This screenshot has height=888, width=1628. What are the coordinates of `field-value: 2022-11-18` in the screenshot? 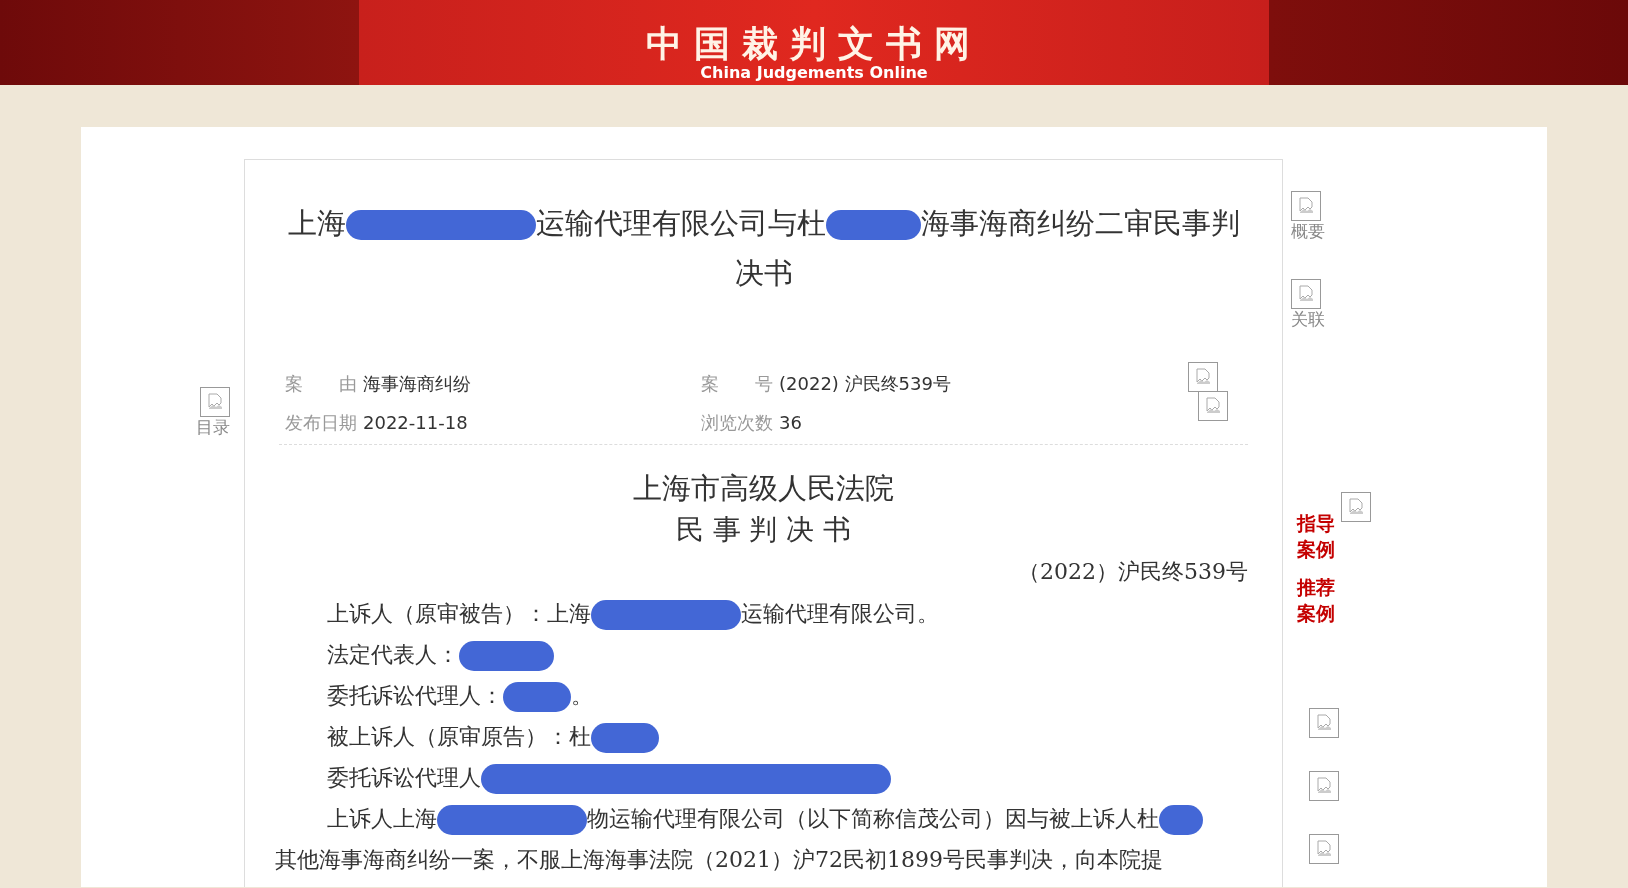 It's located at (415, 422).